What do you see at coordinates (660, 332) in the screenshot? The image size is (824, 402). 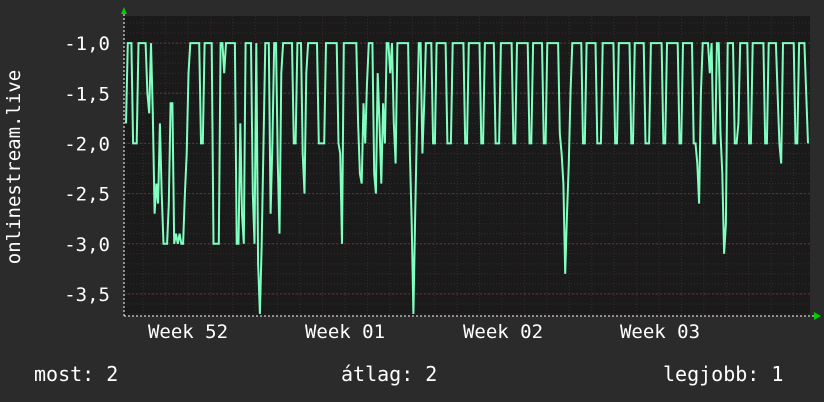 I see `x-tick-label: Week 03` at bounding box center [660, 332].